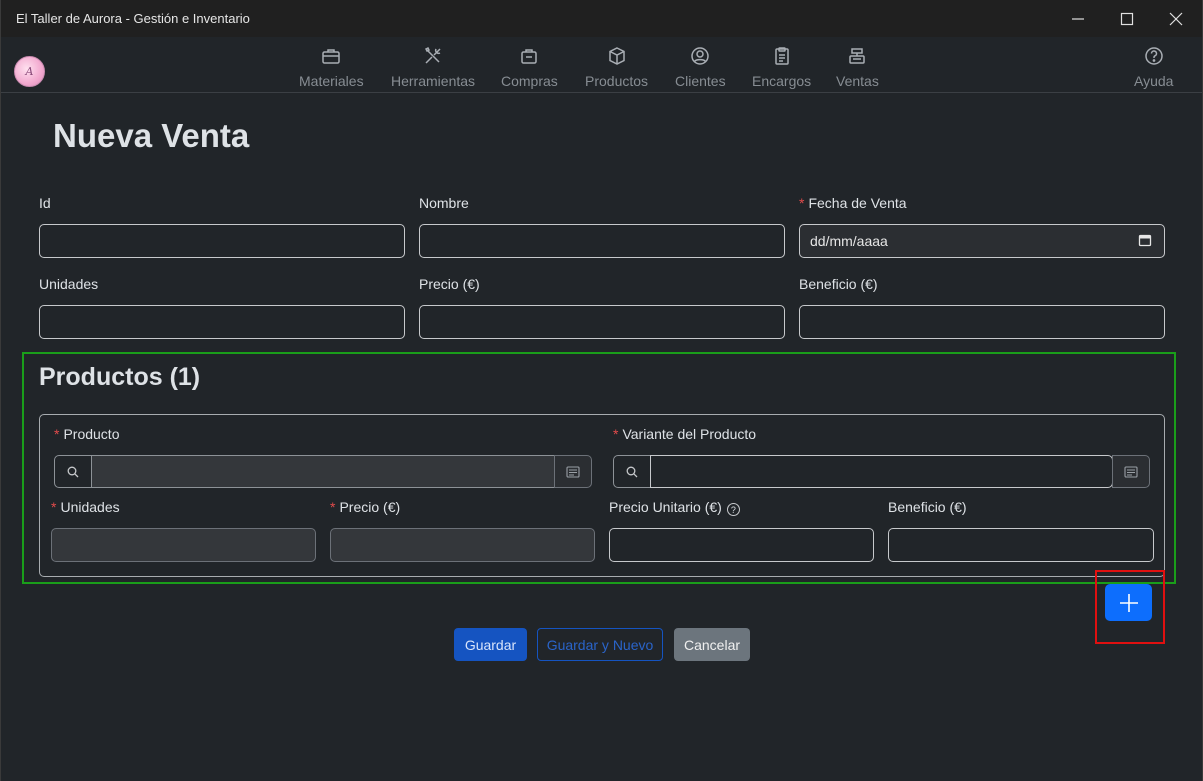  What do you see at coordinates (433, 81) in the screenshot?
I see `nav-label: Herramientas` at bounding box center [433, 81].